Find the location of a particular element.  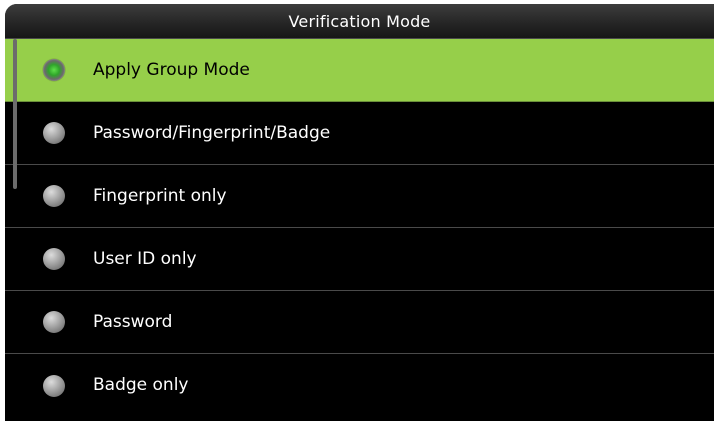

radio-selected-icon is located at coordinates (54, 70).